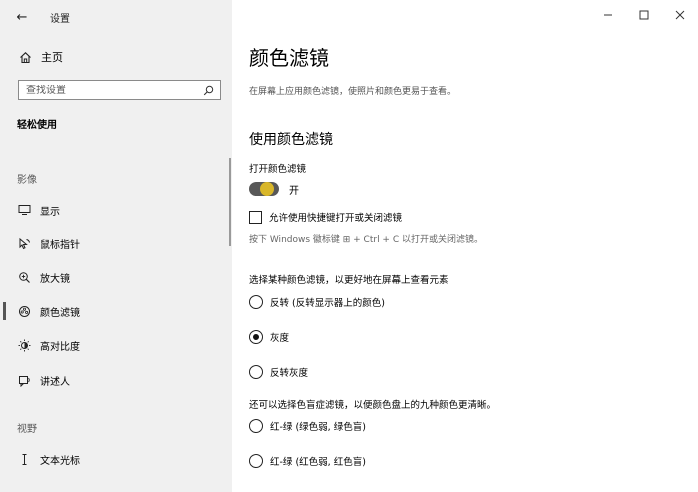 Image resolution: width=698 pixels, height=492 pixels. What do you see at coordinates (106, 90) in the screenshot?
I see `search-input` at bounding box center [106, 90].